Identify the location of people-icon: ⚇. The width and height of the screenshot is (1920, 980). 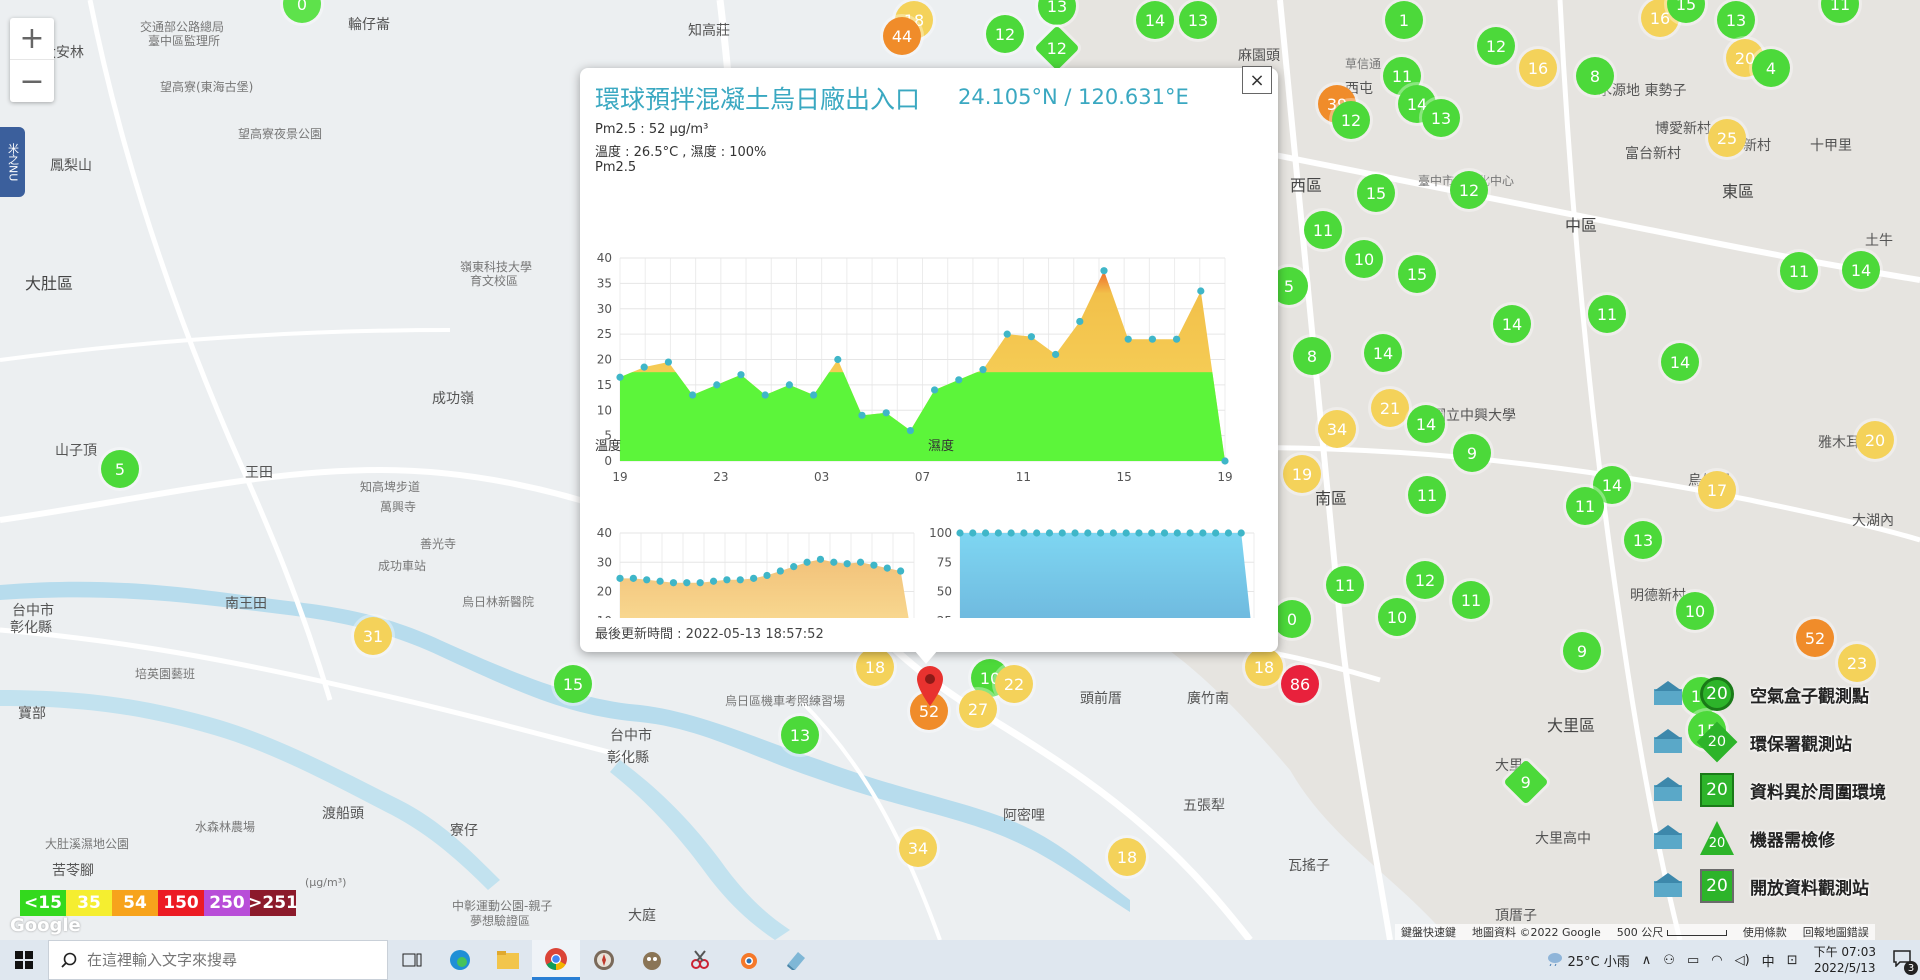
(1669, 960).